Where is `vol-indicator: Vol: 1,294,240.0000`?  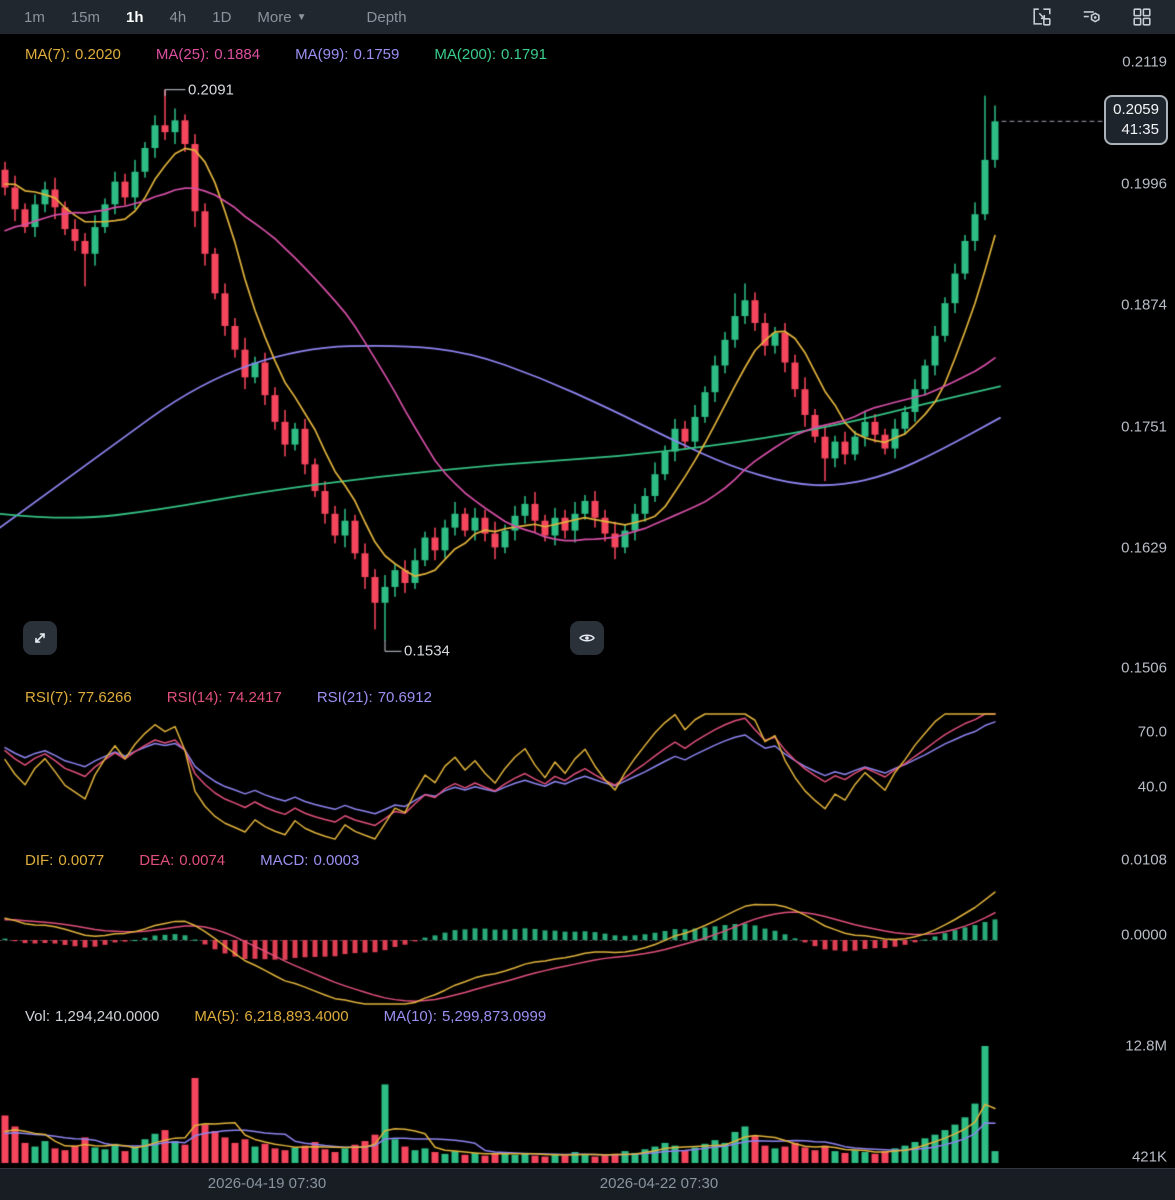 vol-indicator: Vol: 1,294,240.0000 is located at coordinates (92, 1016).